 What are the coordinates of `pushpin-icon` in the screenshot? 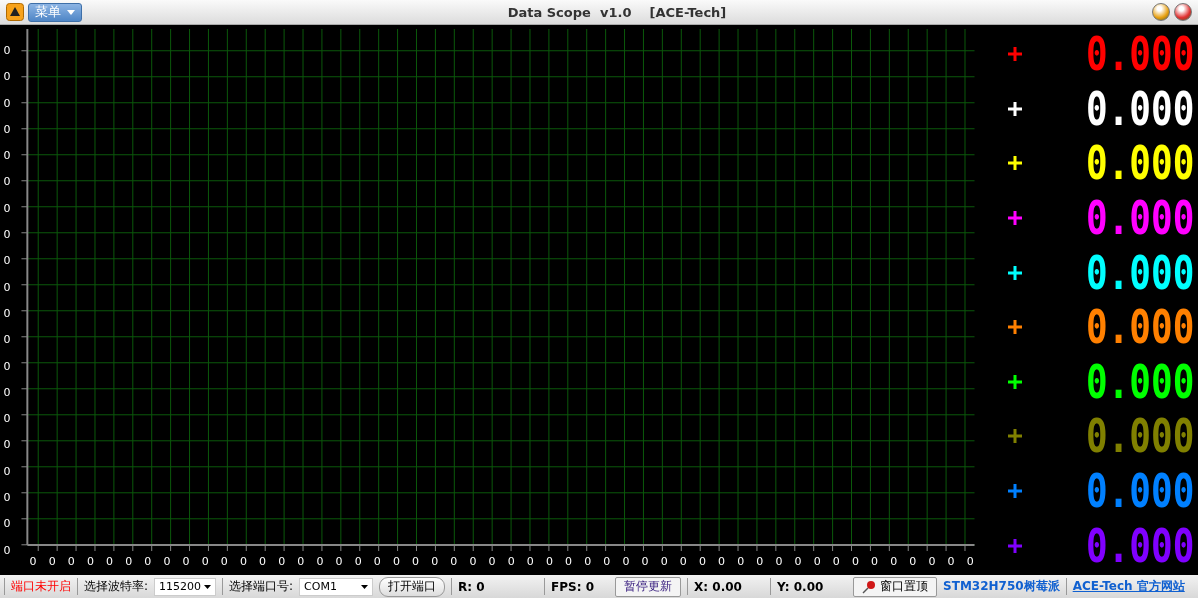 It's located at (869, 586).